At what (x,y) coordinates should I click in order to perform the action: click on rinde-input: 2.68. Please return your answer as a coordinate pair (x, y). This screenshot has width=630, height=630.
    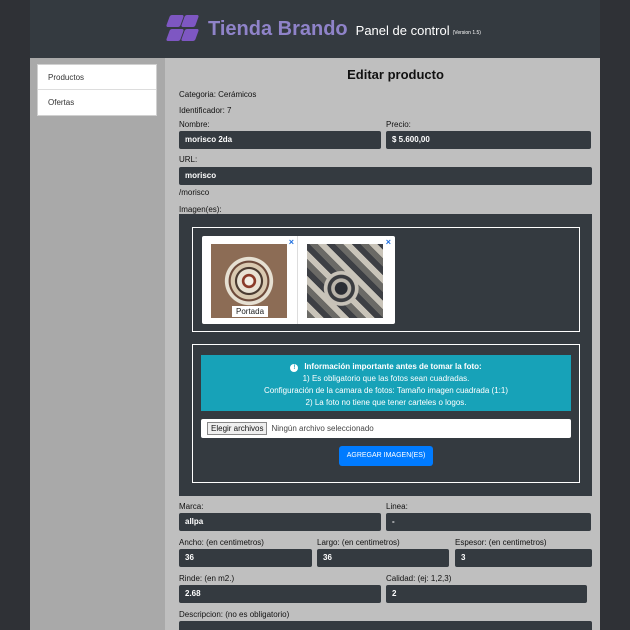
    Looking at the image, I should click on (280, 594).